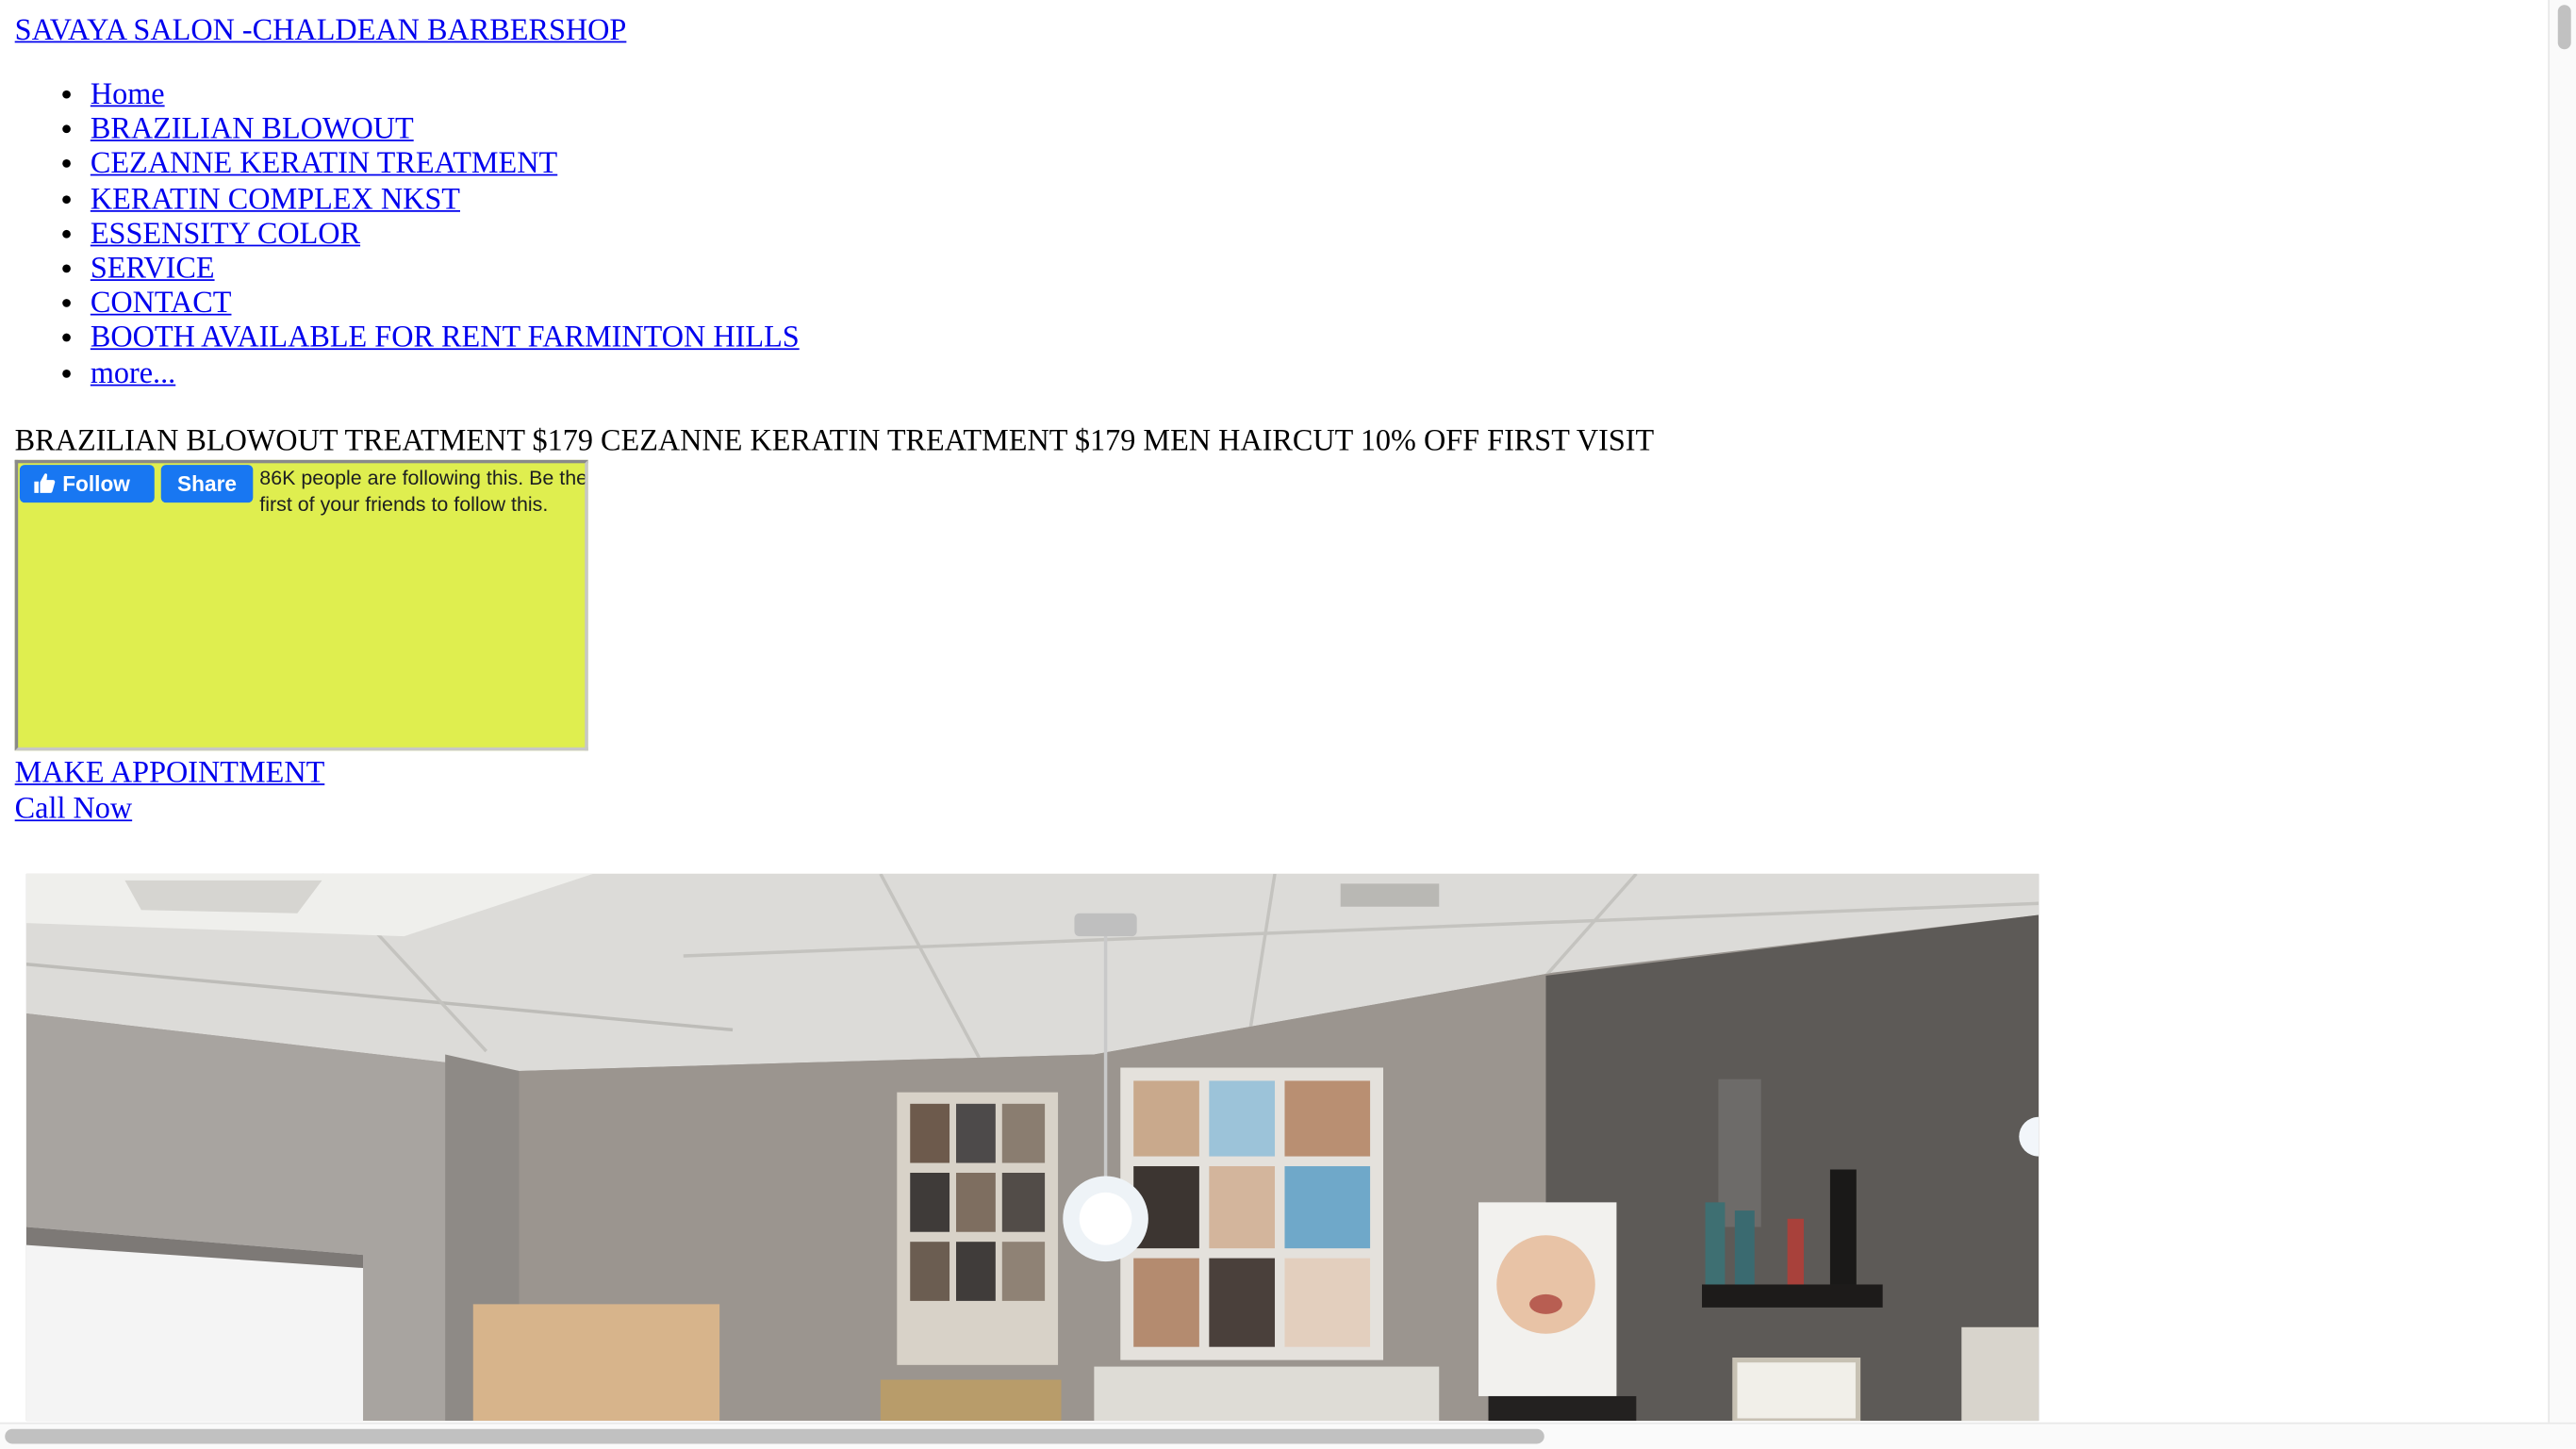 Image resolution: width=2576 pixels, height=1449 pixels. Describe the element at coordinates (170, 792) in the screenshot. I see `appointment-links: MAKE APPOINTMENT Call Now` at that location.